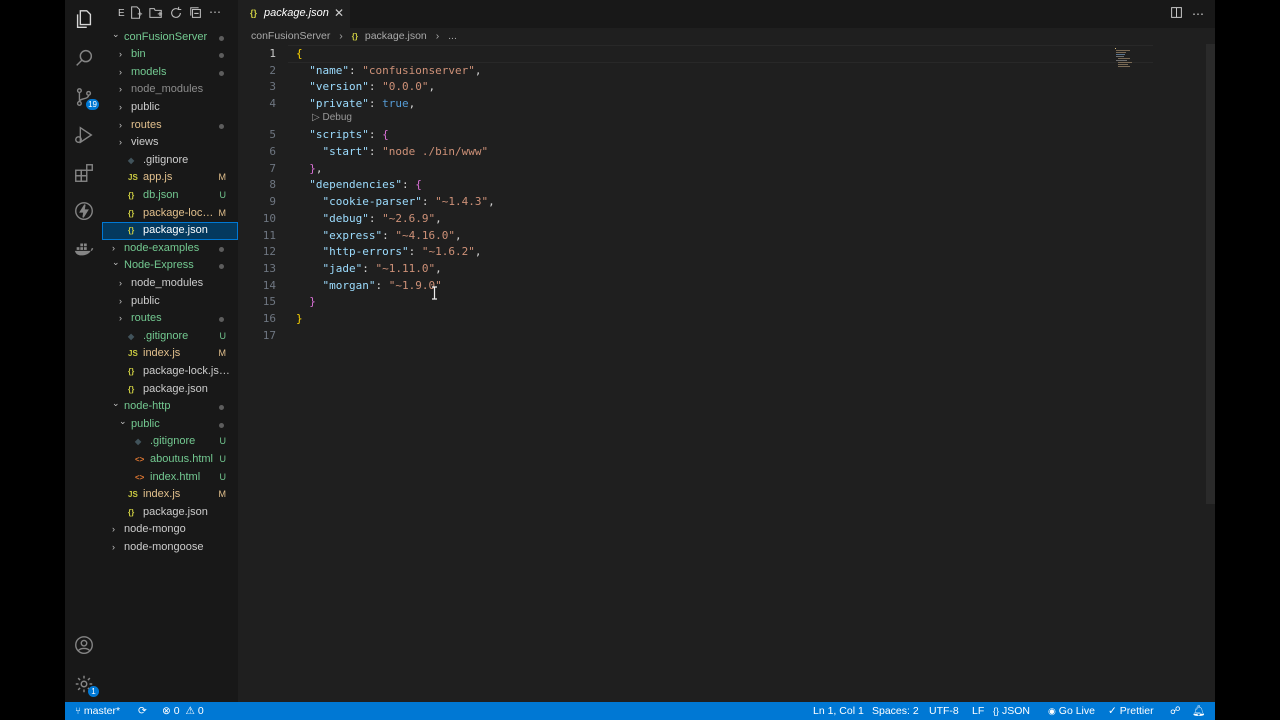 This screenshot has width=1280, height=720. Describe the element at coordinates (272, 135) in the screenshot. I see `line-number: 5` at that location.